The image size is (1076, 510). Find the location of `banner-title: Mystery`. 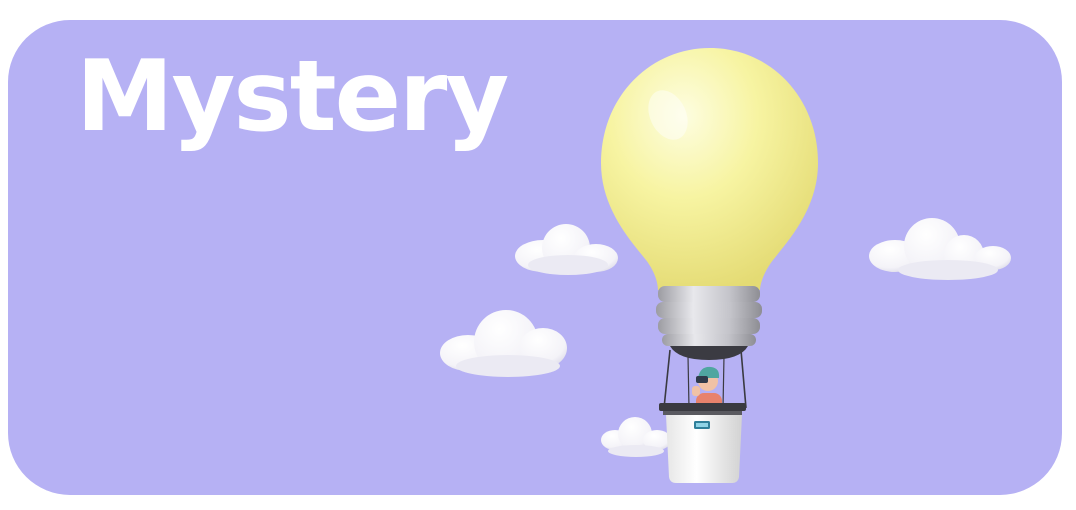

banner-title: Mystery is located at coordinates (292, 97).